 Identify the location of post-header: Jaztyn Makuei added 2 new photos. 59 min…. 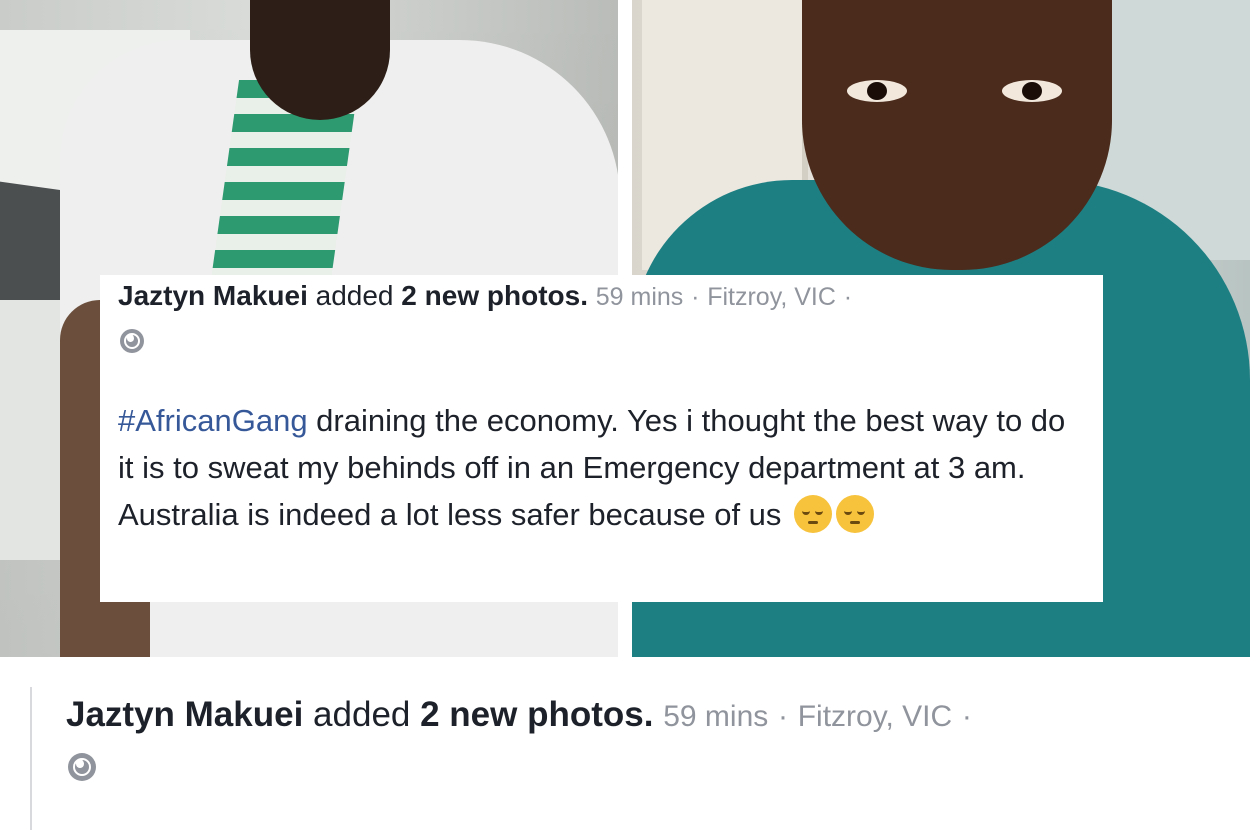
(608, 296).